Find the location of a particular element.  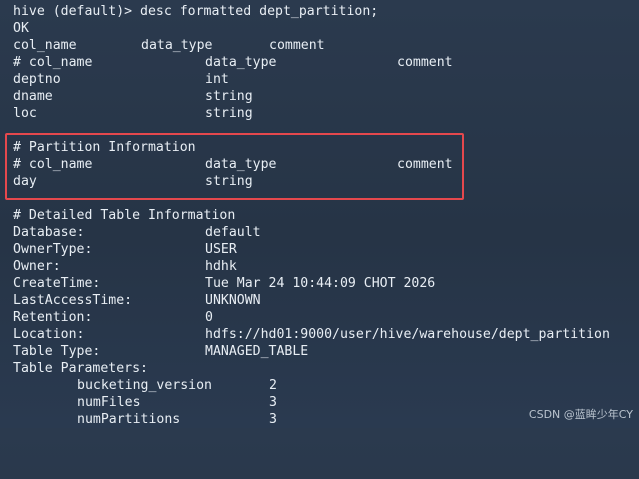

param-row: numFiles 3 is located at coordinates (177, 402).